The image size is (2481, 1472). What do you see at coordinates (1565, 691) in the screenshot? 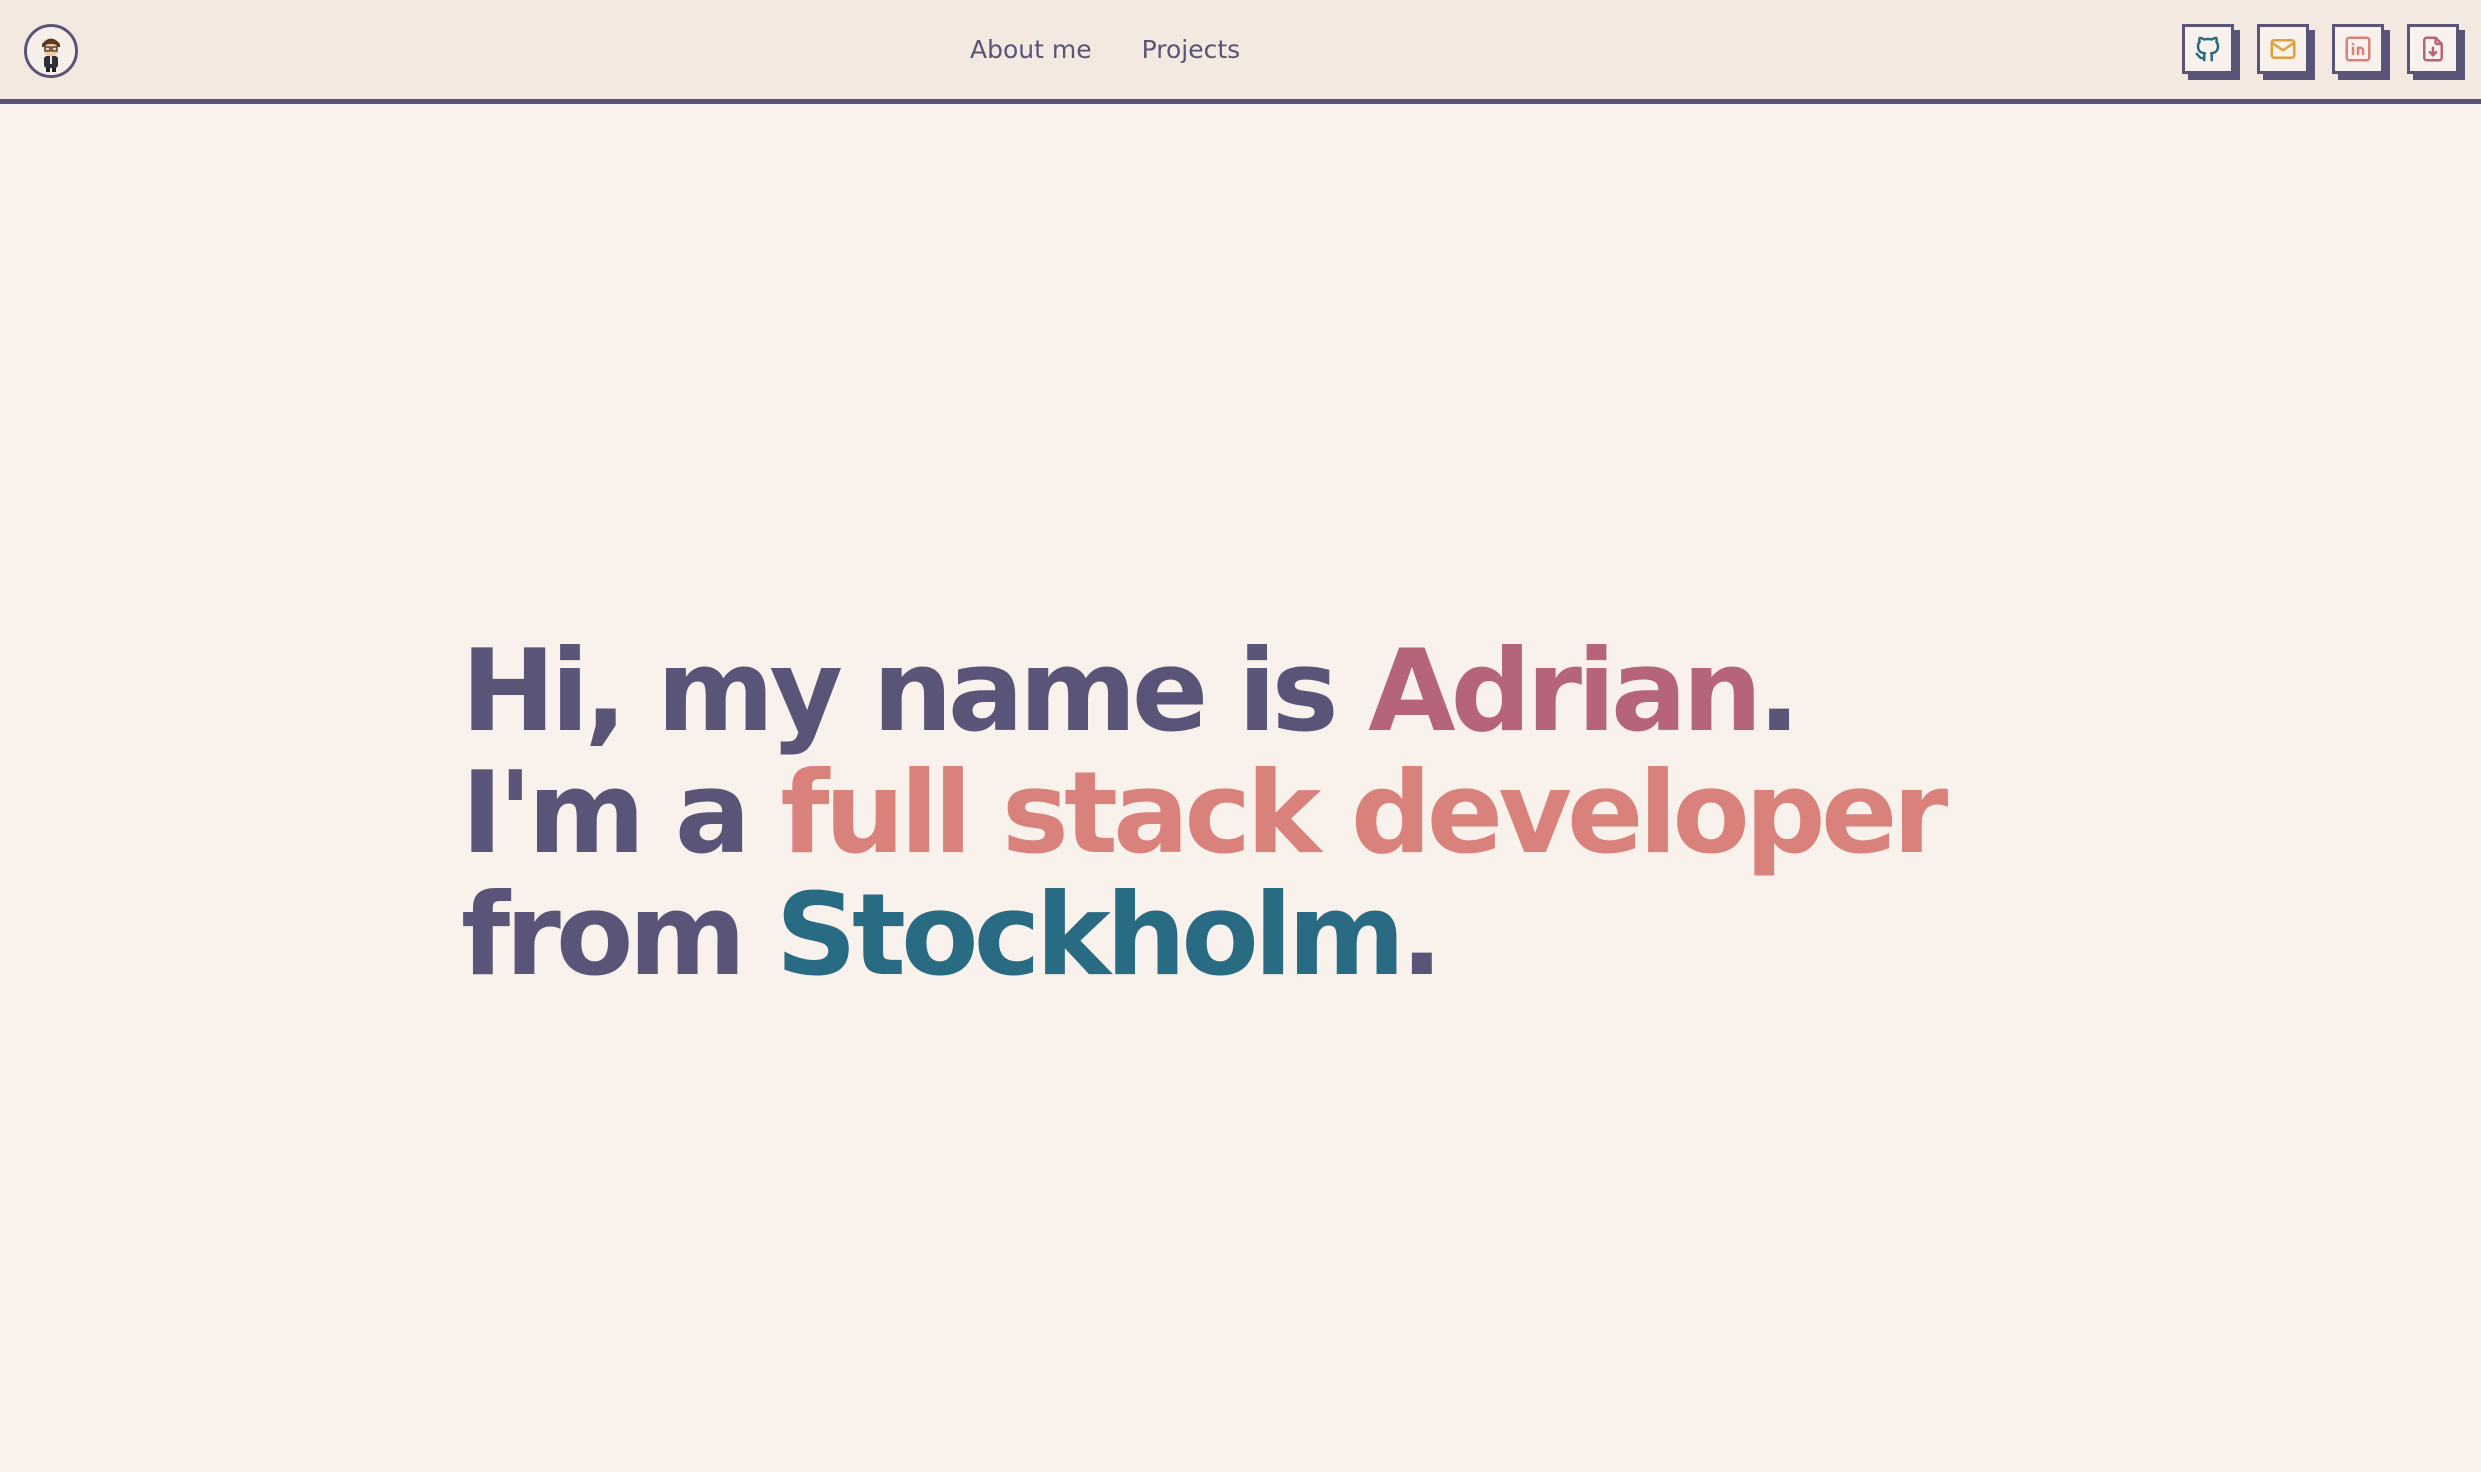
I see `hero-name: Adrian` at bounding box center [1565, 691].